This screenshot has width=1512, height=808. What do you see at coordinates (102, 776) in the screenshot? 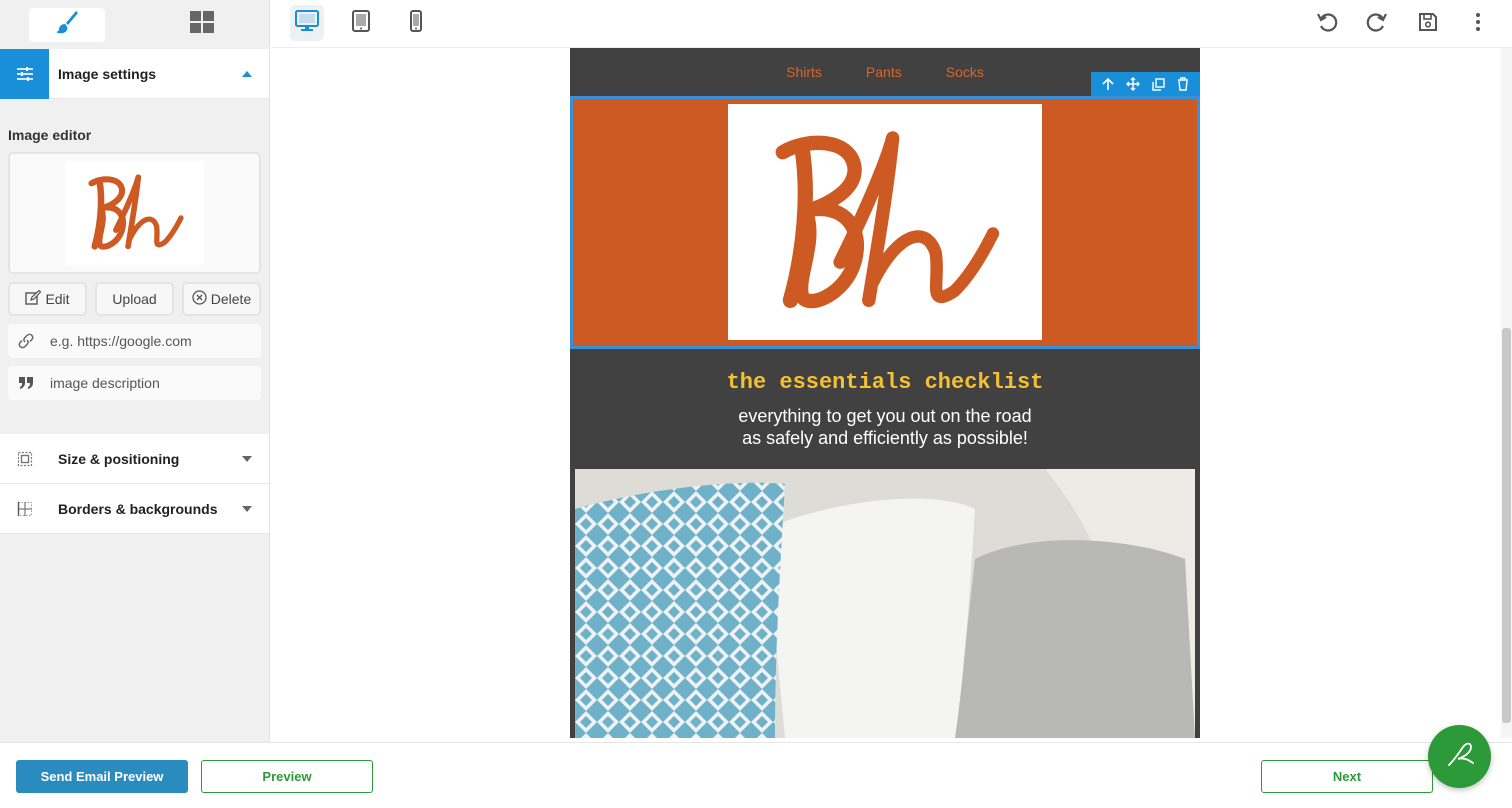
I see `send-email-preview-button: Send Email Preview` at bounding box center [102, 776].